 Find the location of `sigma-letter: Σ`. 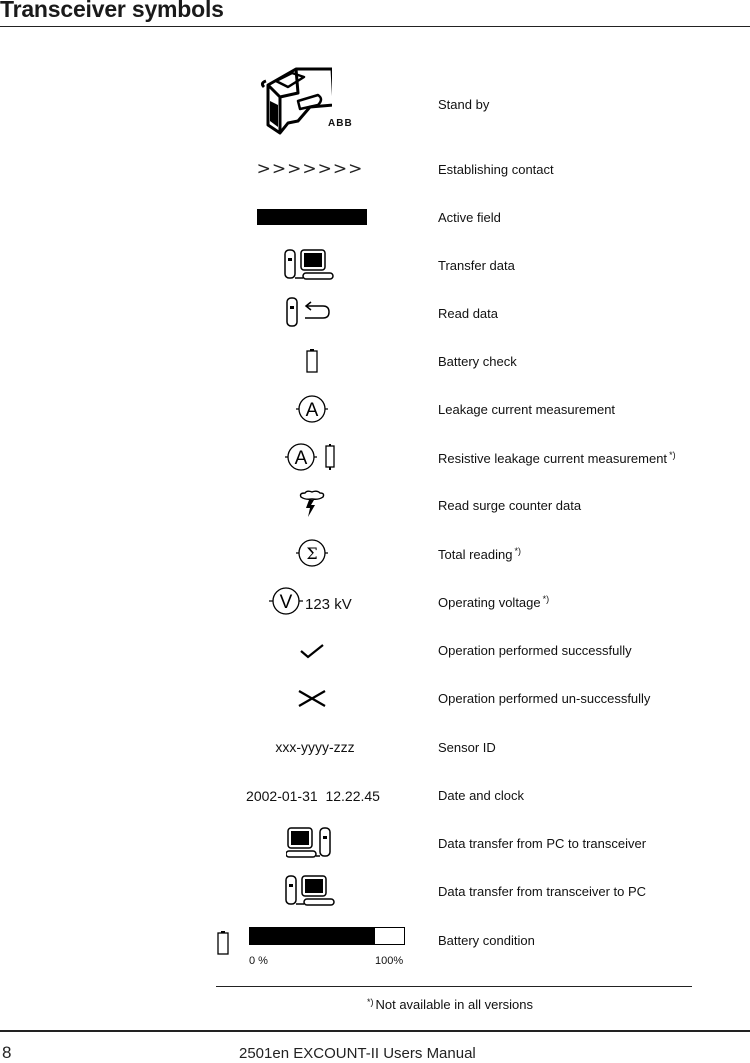

sigma-letter: Σ is located at coordinates (311, 553).